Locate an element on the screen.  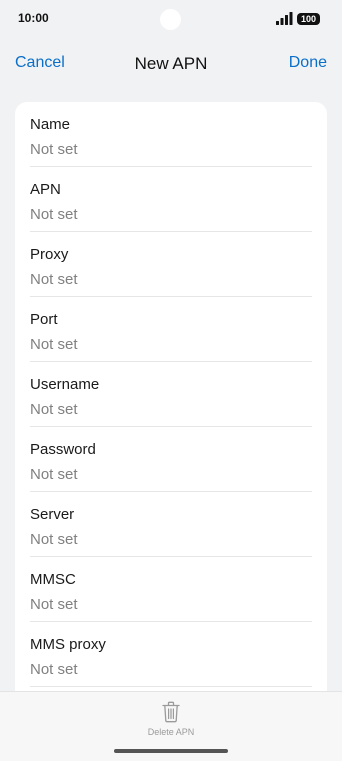
status-time: 10:00 is located at coordinates (33, 18).